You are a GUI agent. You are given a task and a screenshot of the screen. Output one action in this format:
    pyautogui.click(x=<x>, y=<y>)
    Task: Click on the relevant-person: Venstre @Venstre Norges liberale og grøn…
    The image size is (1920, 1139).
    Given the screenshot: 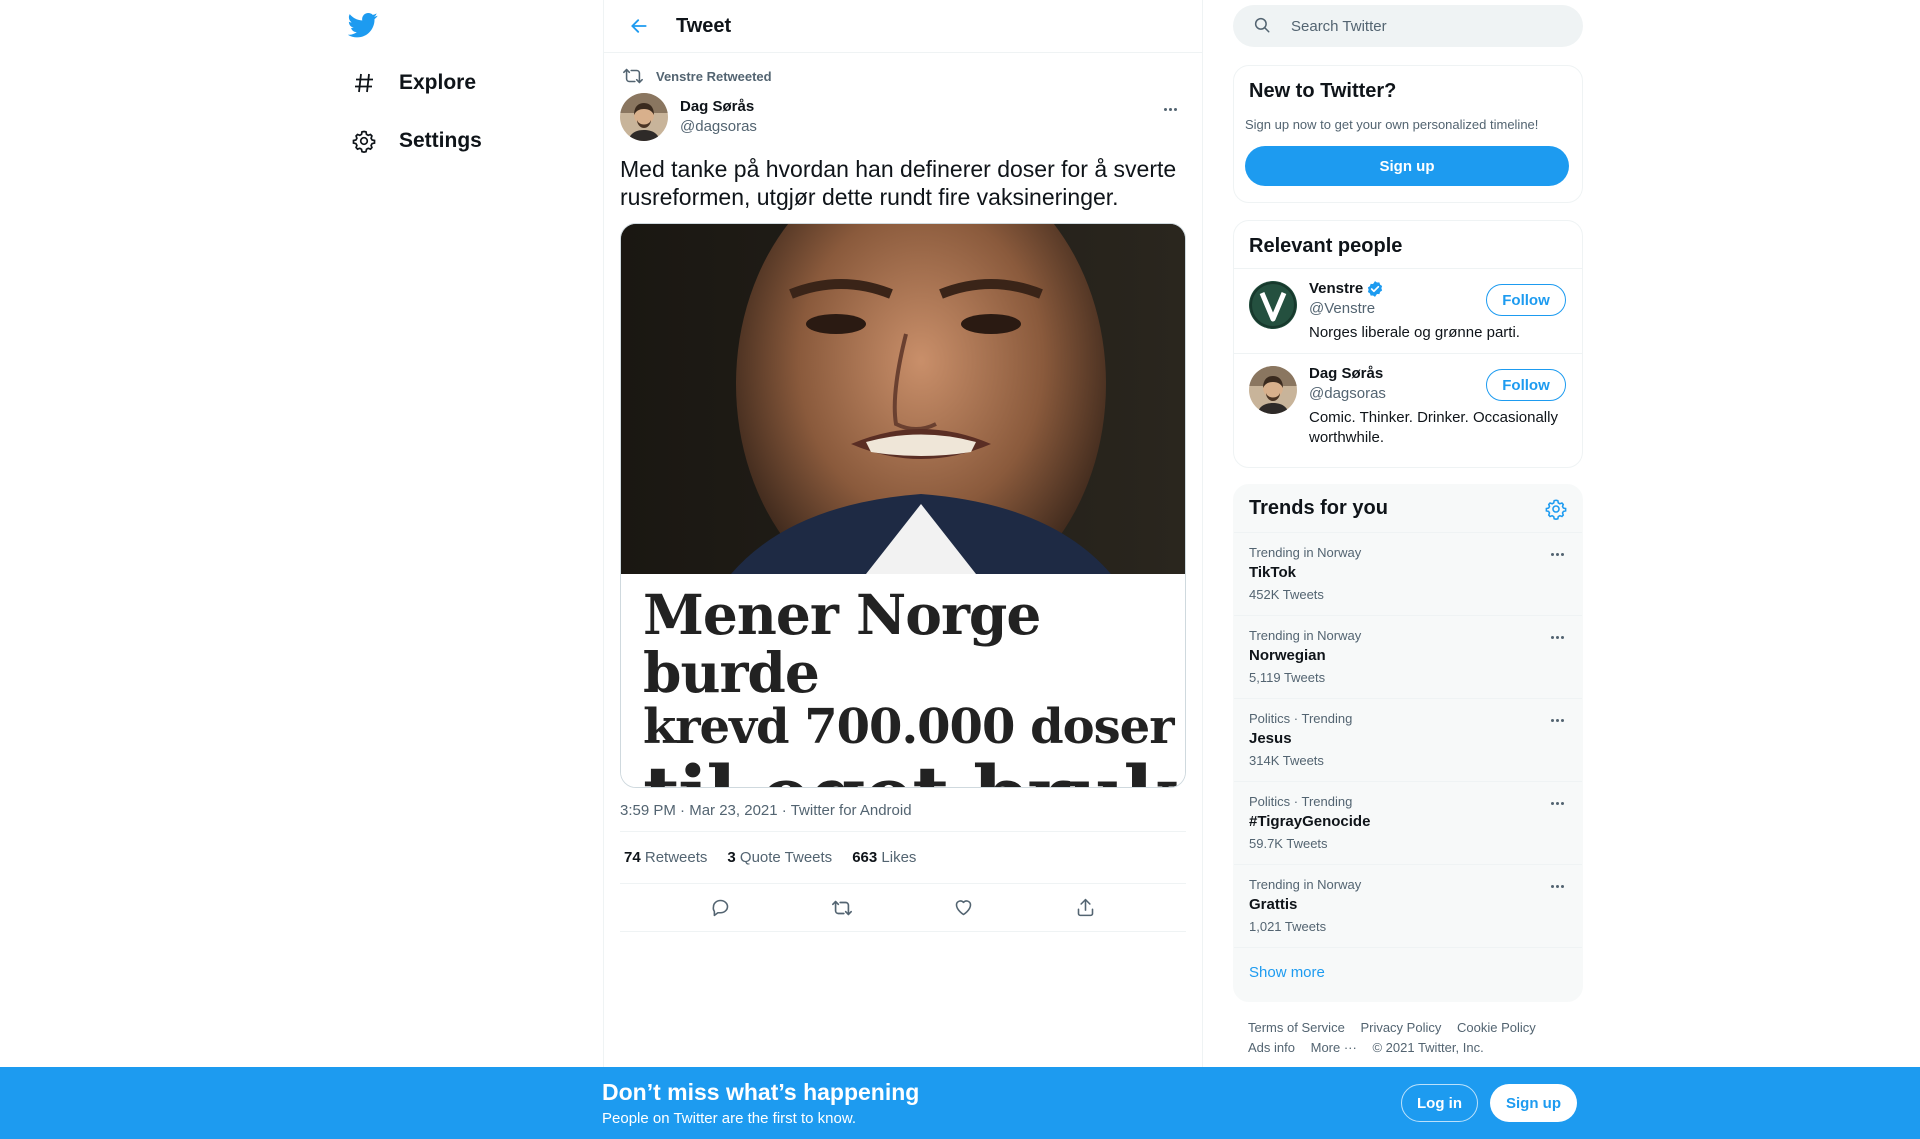 What is the action you would take?
    pyautogui.click(x=1408, y=311)
    